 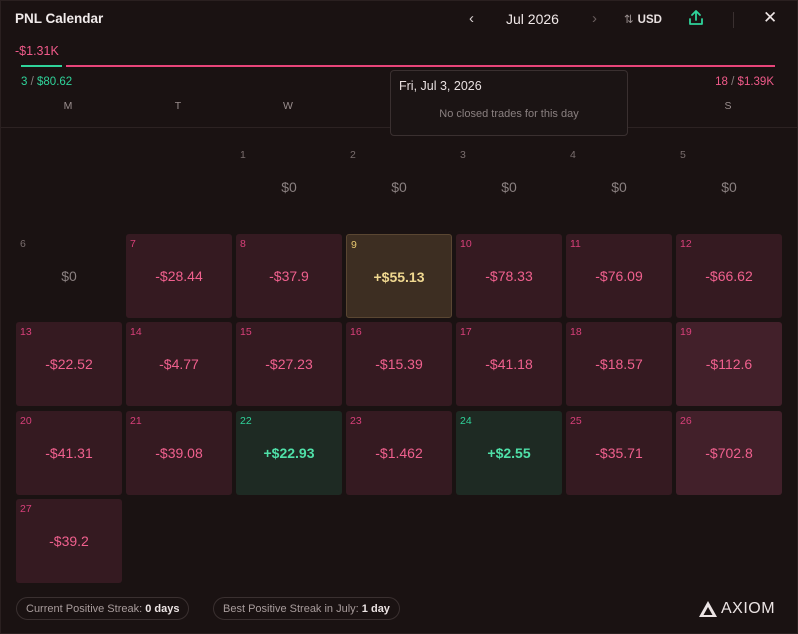 What do you see at coordinates (136, 420) in the screenshot?
I see `day-number: 21` at bounding box center [136, 420].